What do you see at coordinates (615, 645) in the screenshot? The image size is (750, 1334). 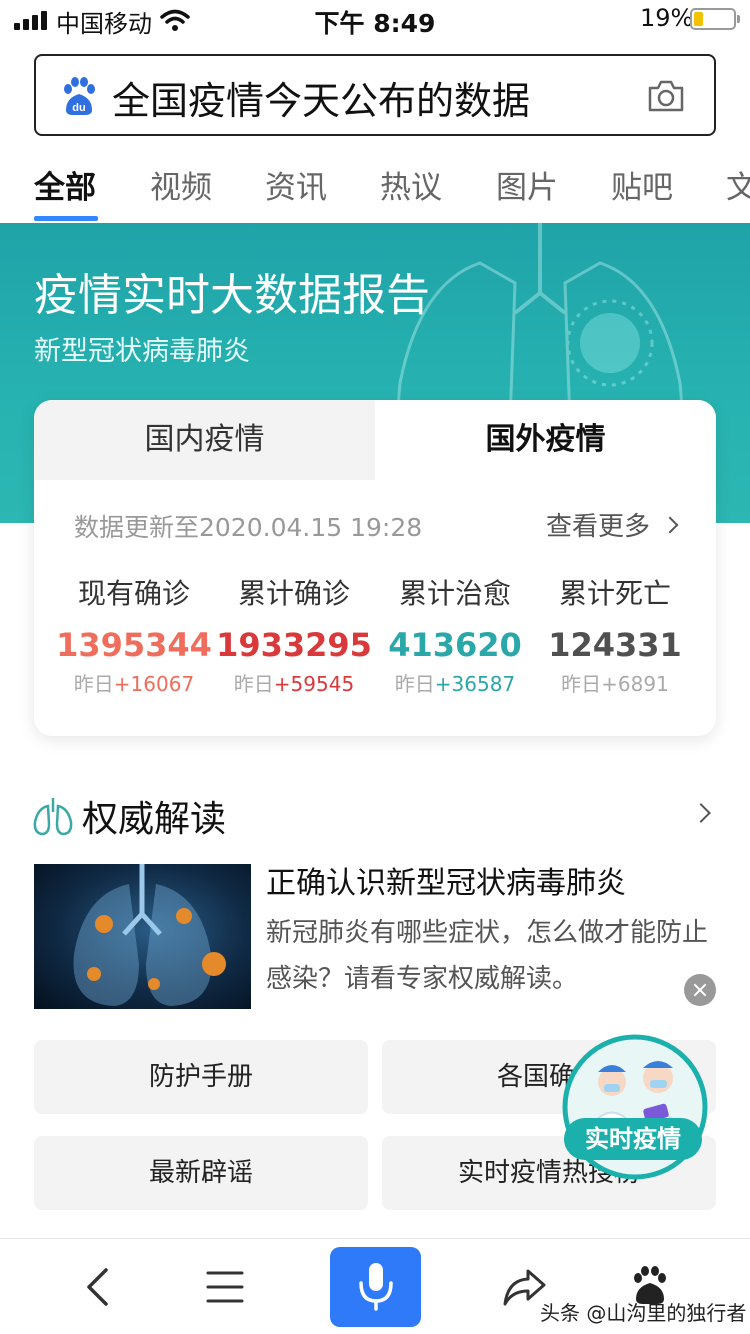 I see `stat-value: 124331` at bounding box center [615, 645].